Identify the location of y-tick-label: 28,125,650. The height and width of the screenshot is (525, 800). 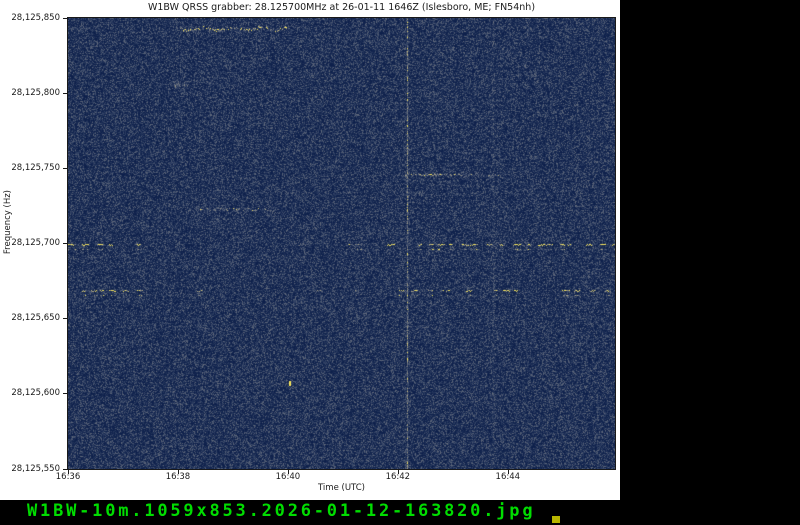
(35, 318).